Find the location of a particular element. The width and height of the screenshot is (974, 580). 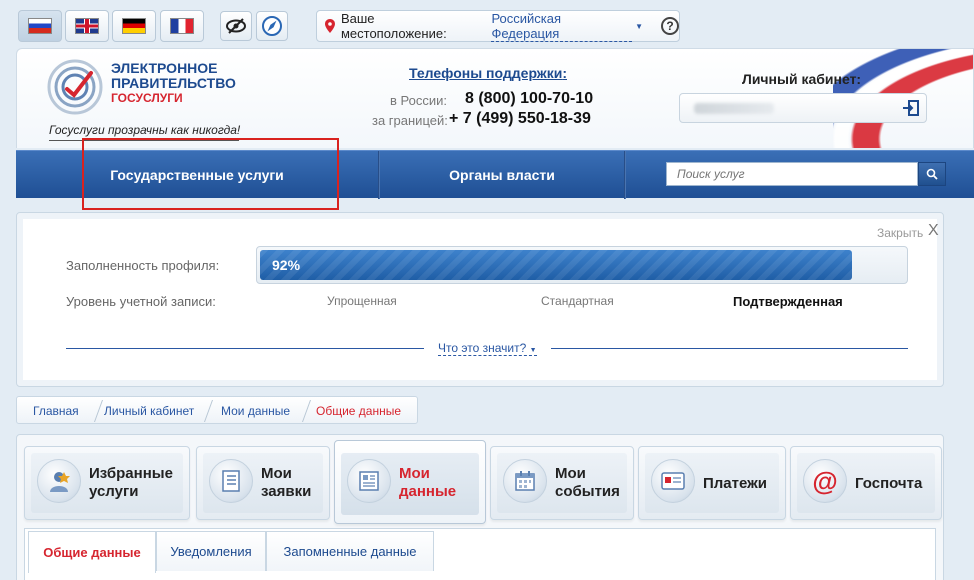

profile-progress-fill: 92% is located at coordinates (556, 265).